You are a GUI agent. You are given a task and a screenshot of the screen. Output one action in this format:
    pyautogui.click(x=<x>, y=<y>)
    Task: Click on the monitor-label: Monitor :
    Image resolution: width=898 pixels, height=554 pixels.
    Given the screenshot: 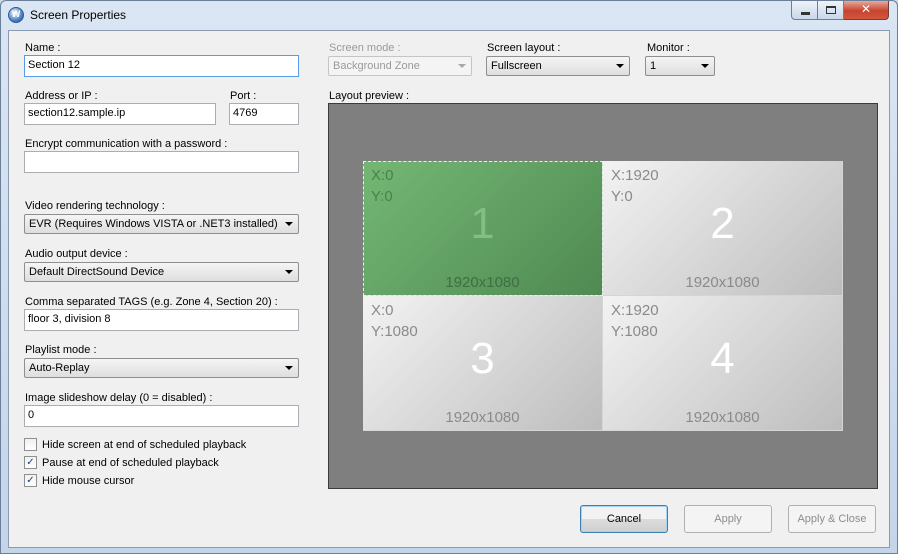 What is the action you would take?
    pyautogui.click(x=668, y=48)
    